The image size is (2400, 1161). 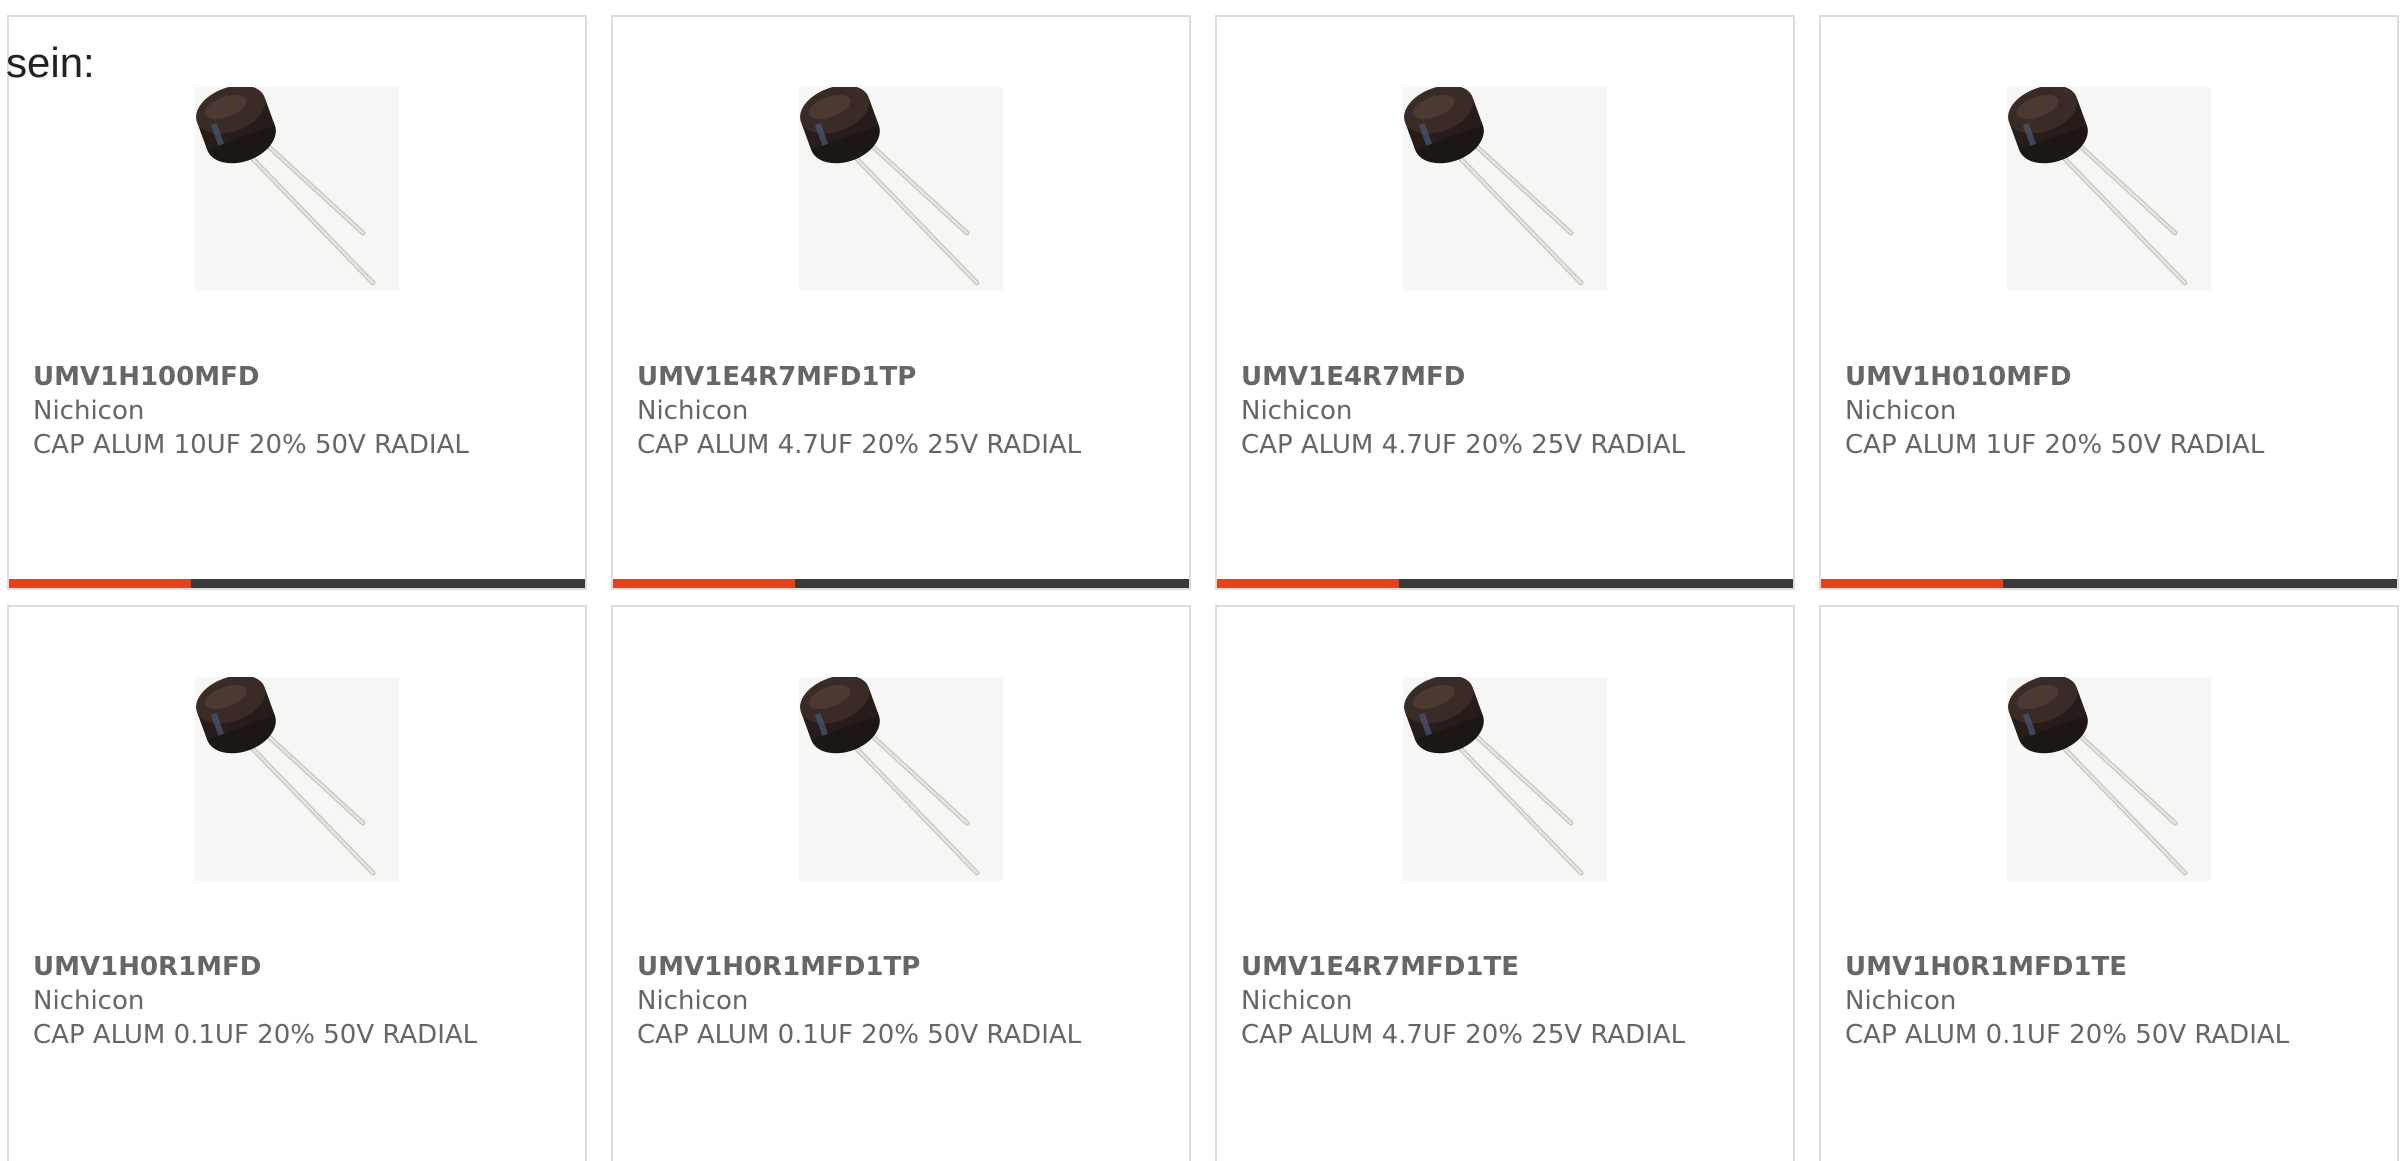 I want to click on part-number: UMV1H0R1MFD1TP, so click(x=903, y=967).